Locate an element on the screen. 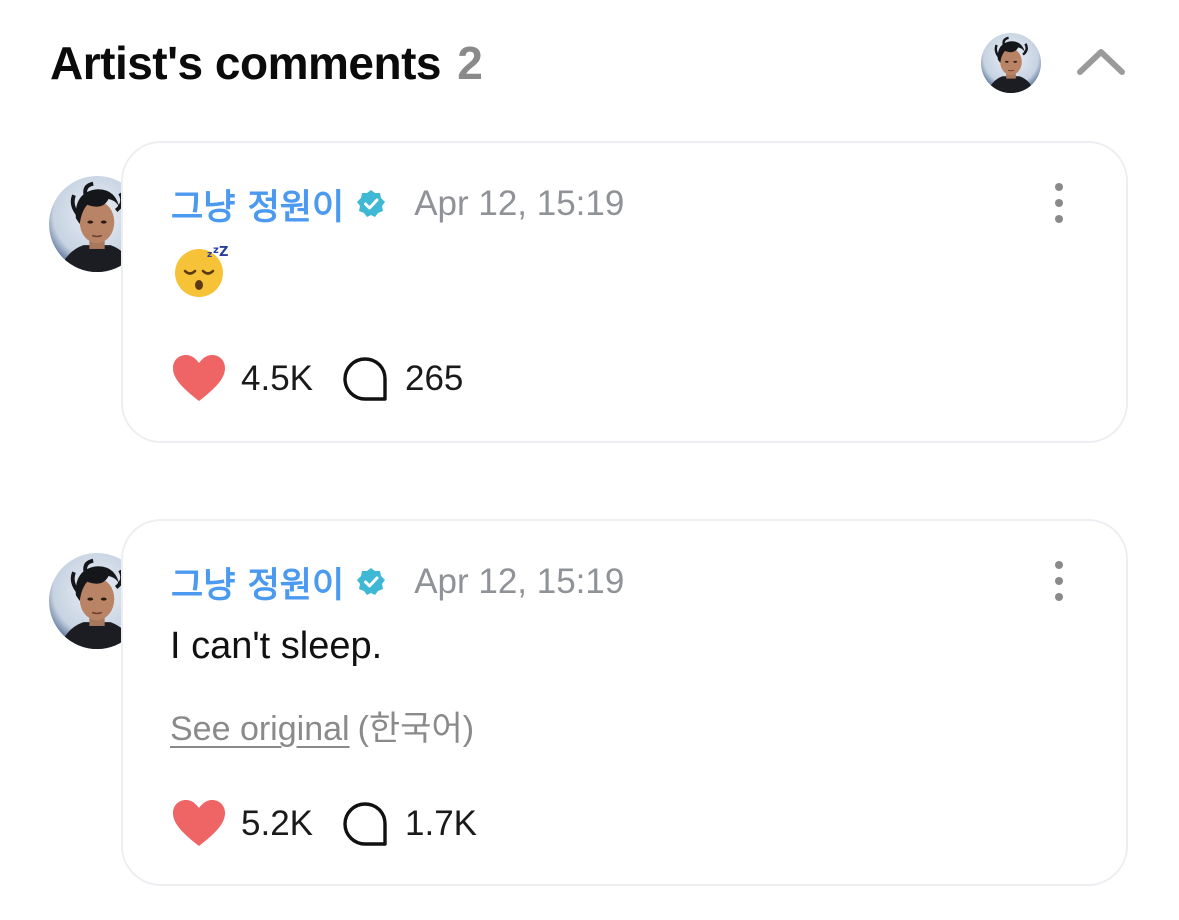  like-button: 4.5K is located at coordinates (256, 379).